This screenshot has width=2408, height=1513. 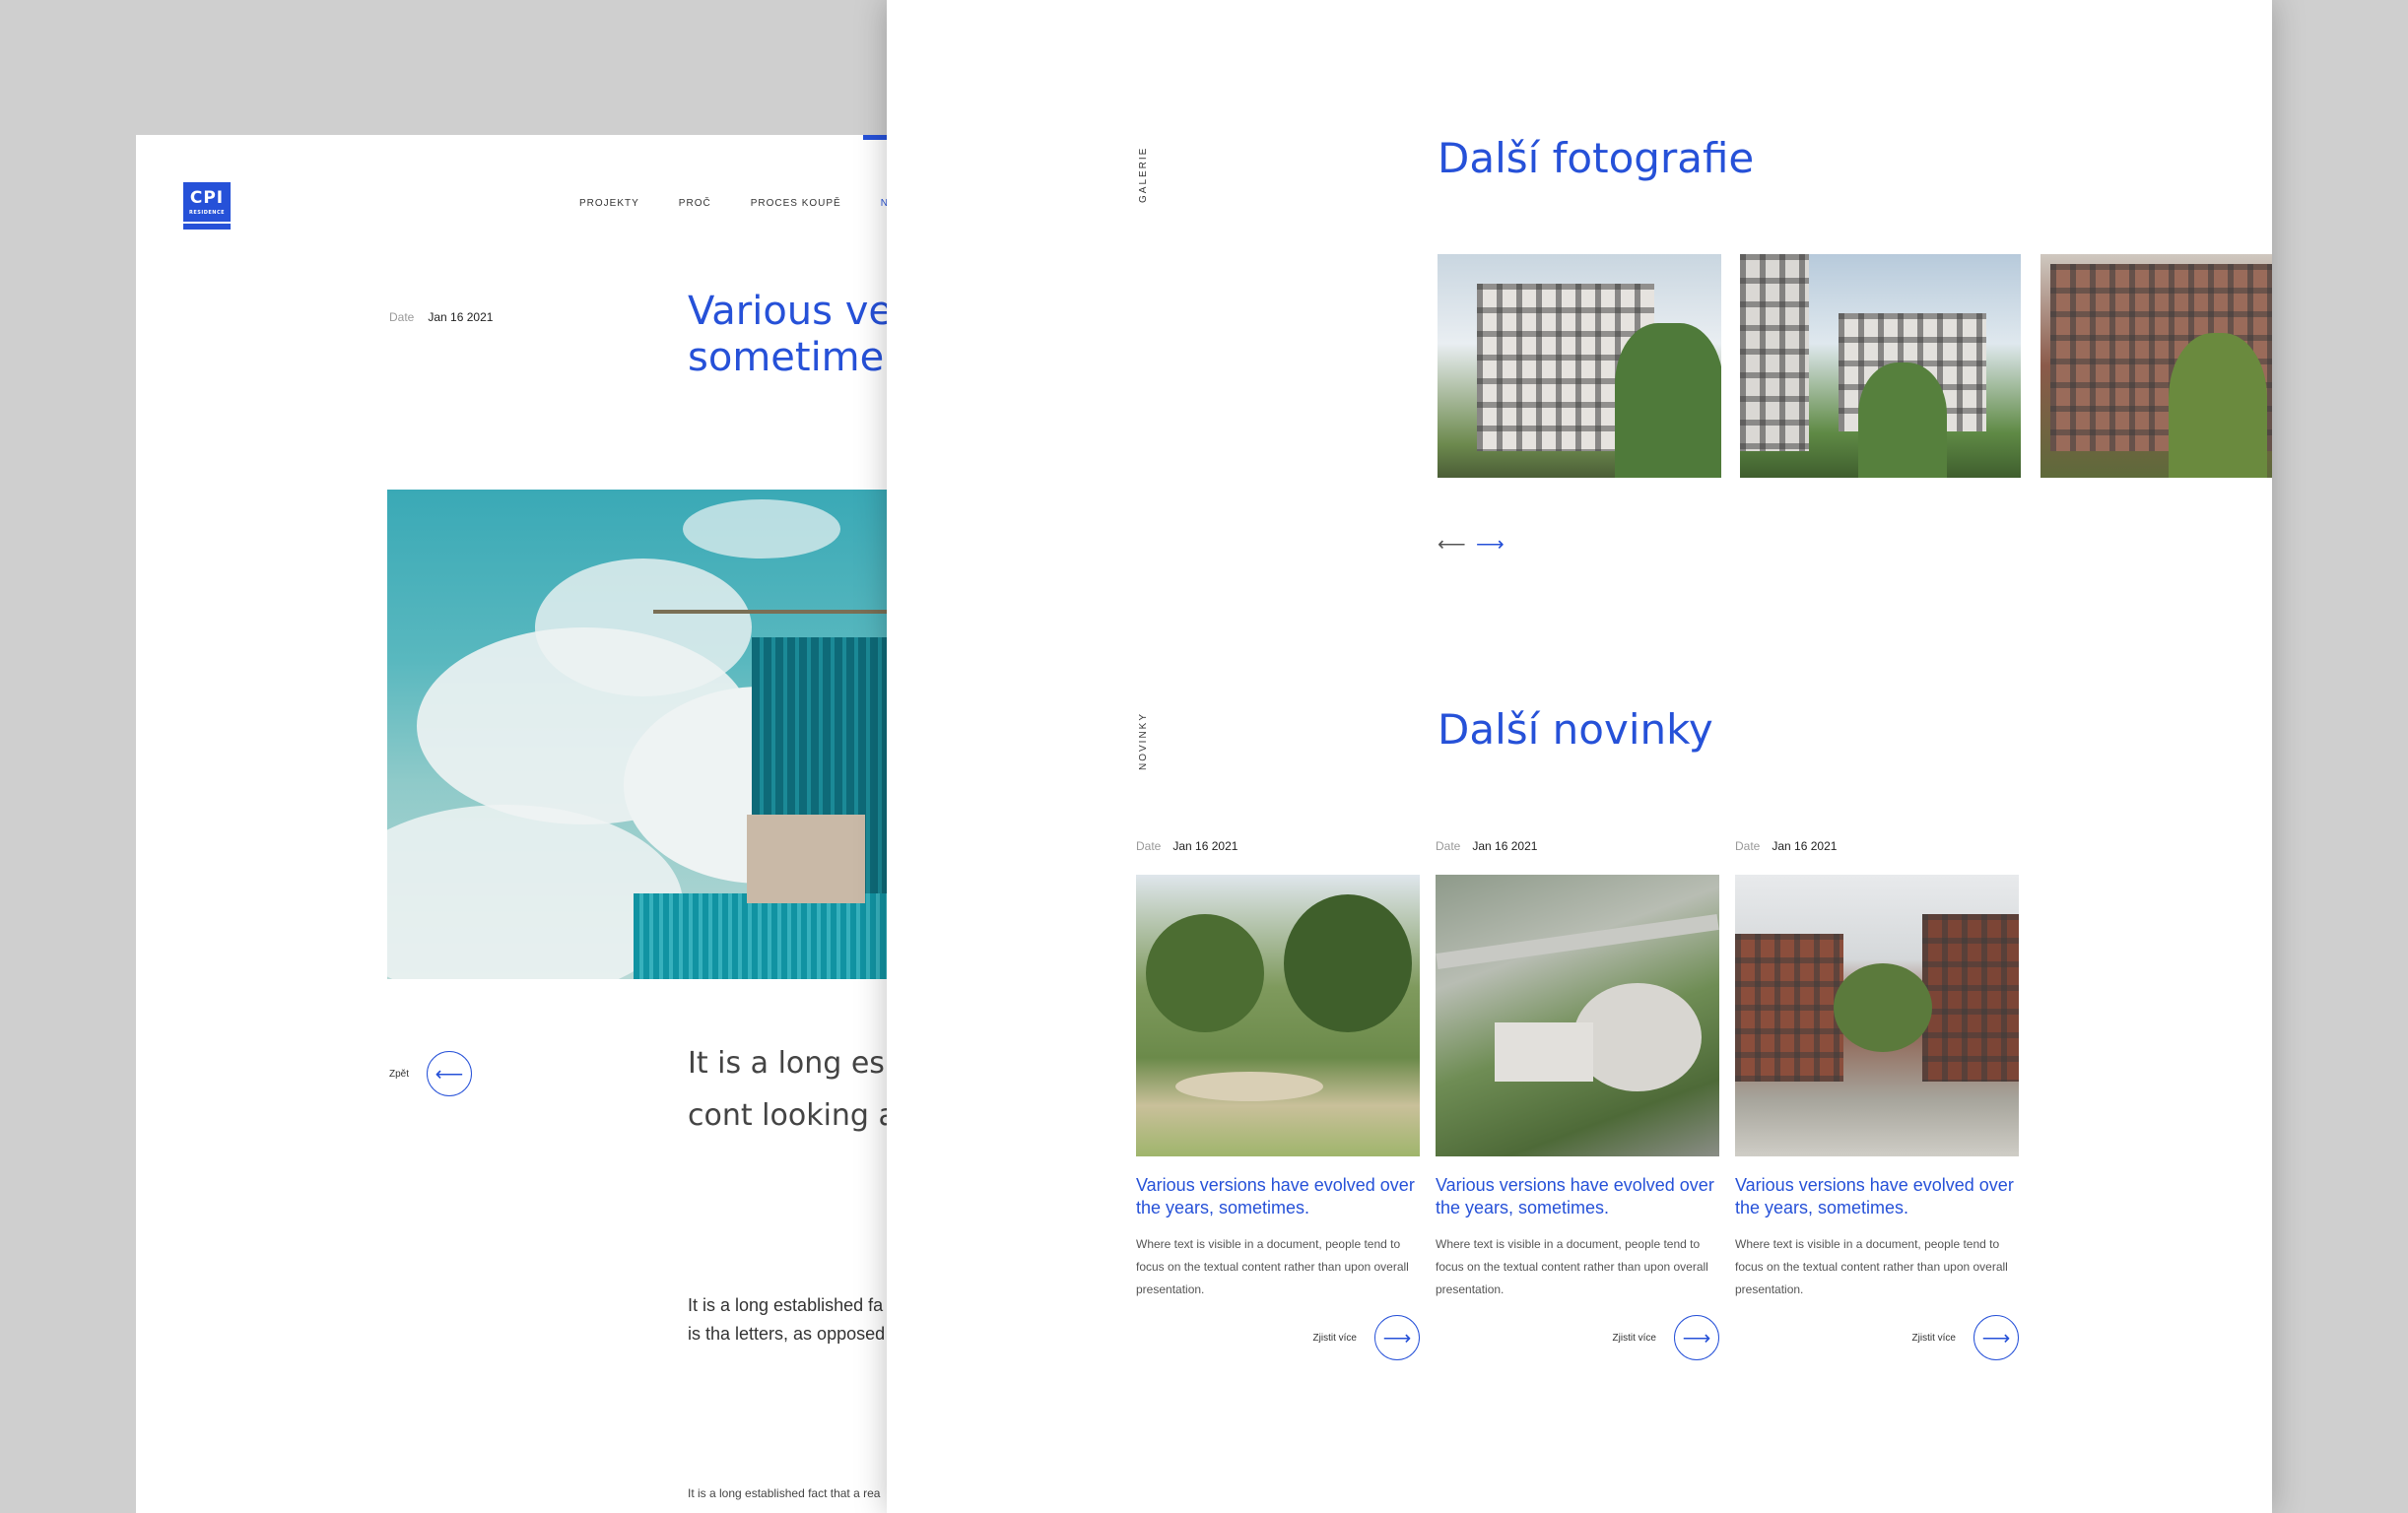 I want to click on logo-text: CPI, so click(x=207, y=198).